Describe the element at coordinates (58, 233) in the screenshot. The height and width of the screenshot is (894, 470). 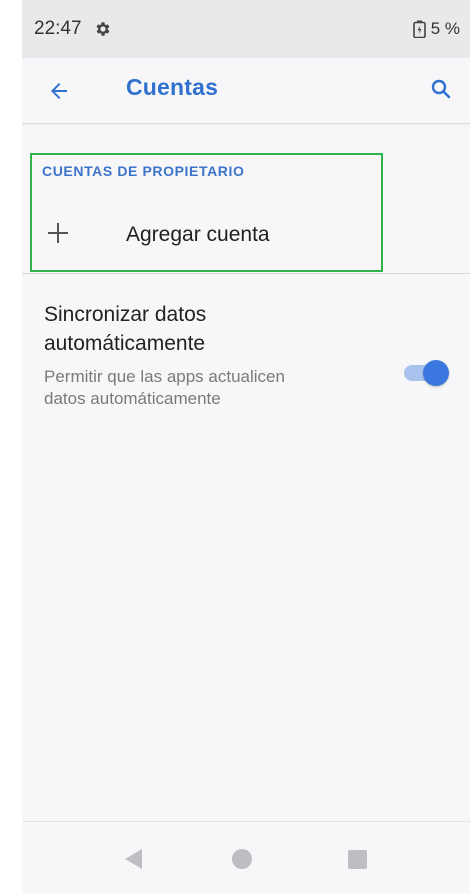
I see `plus-icon` at that location.